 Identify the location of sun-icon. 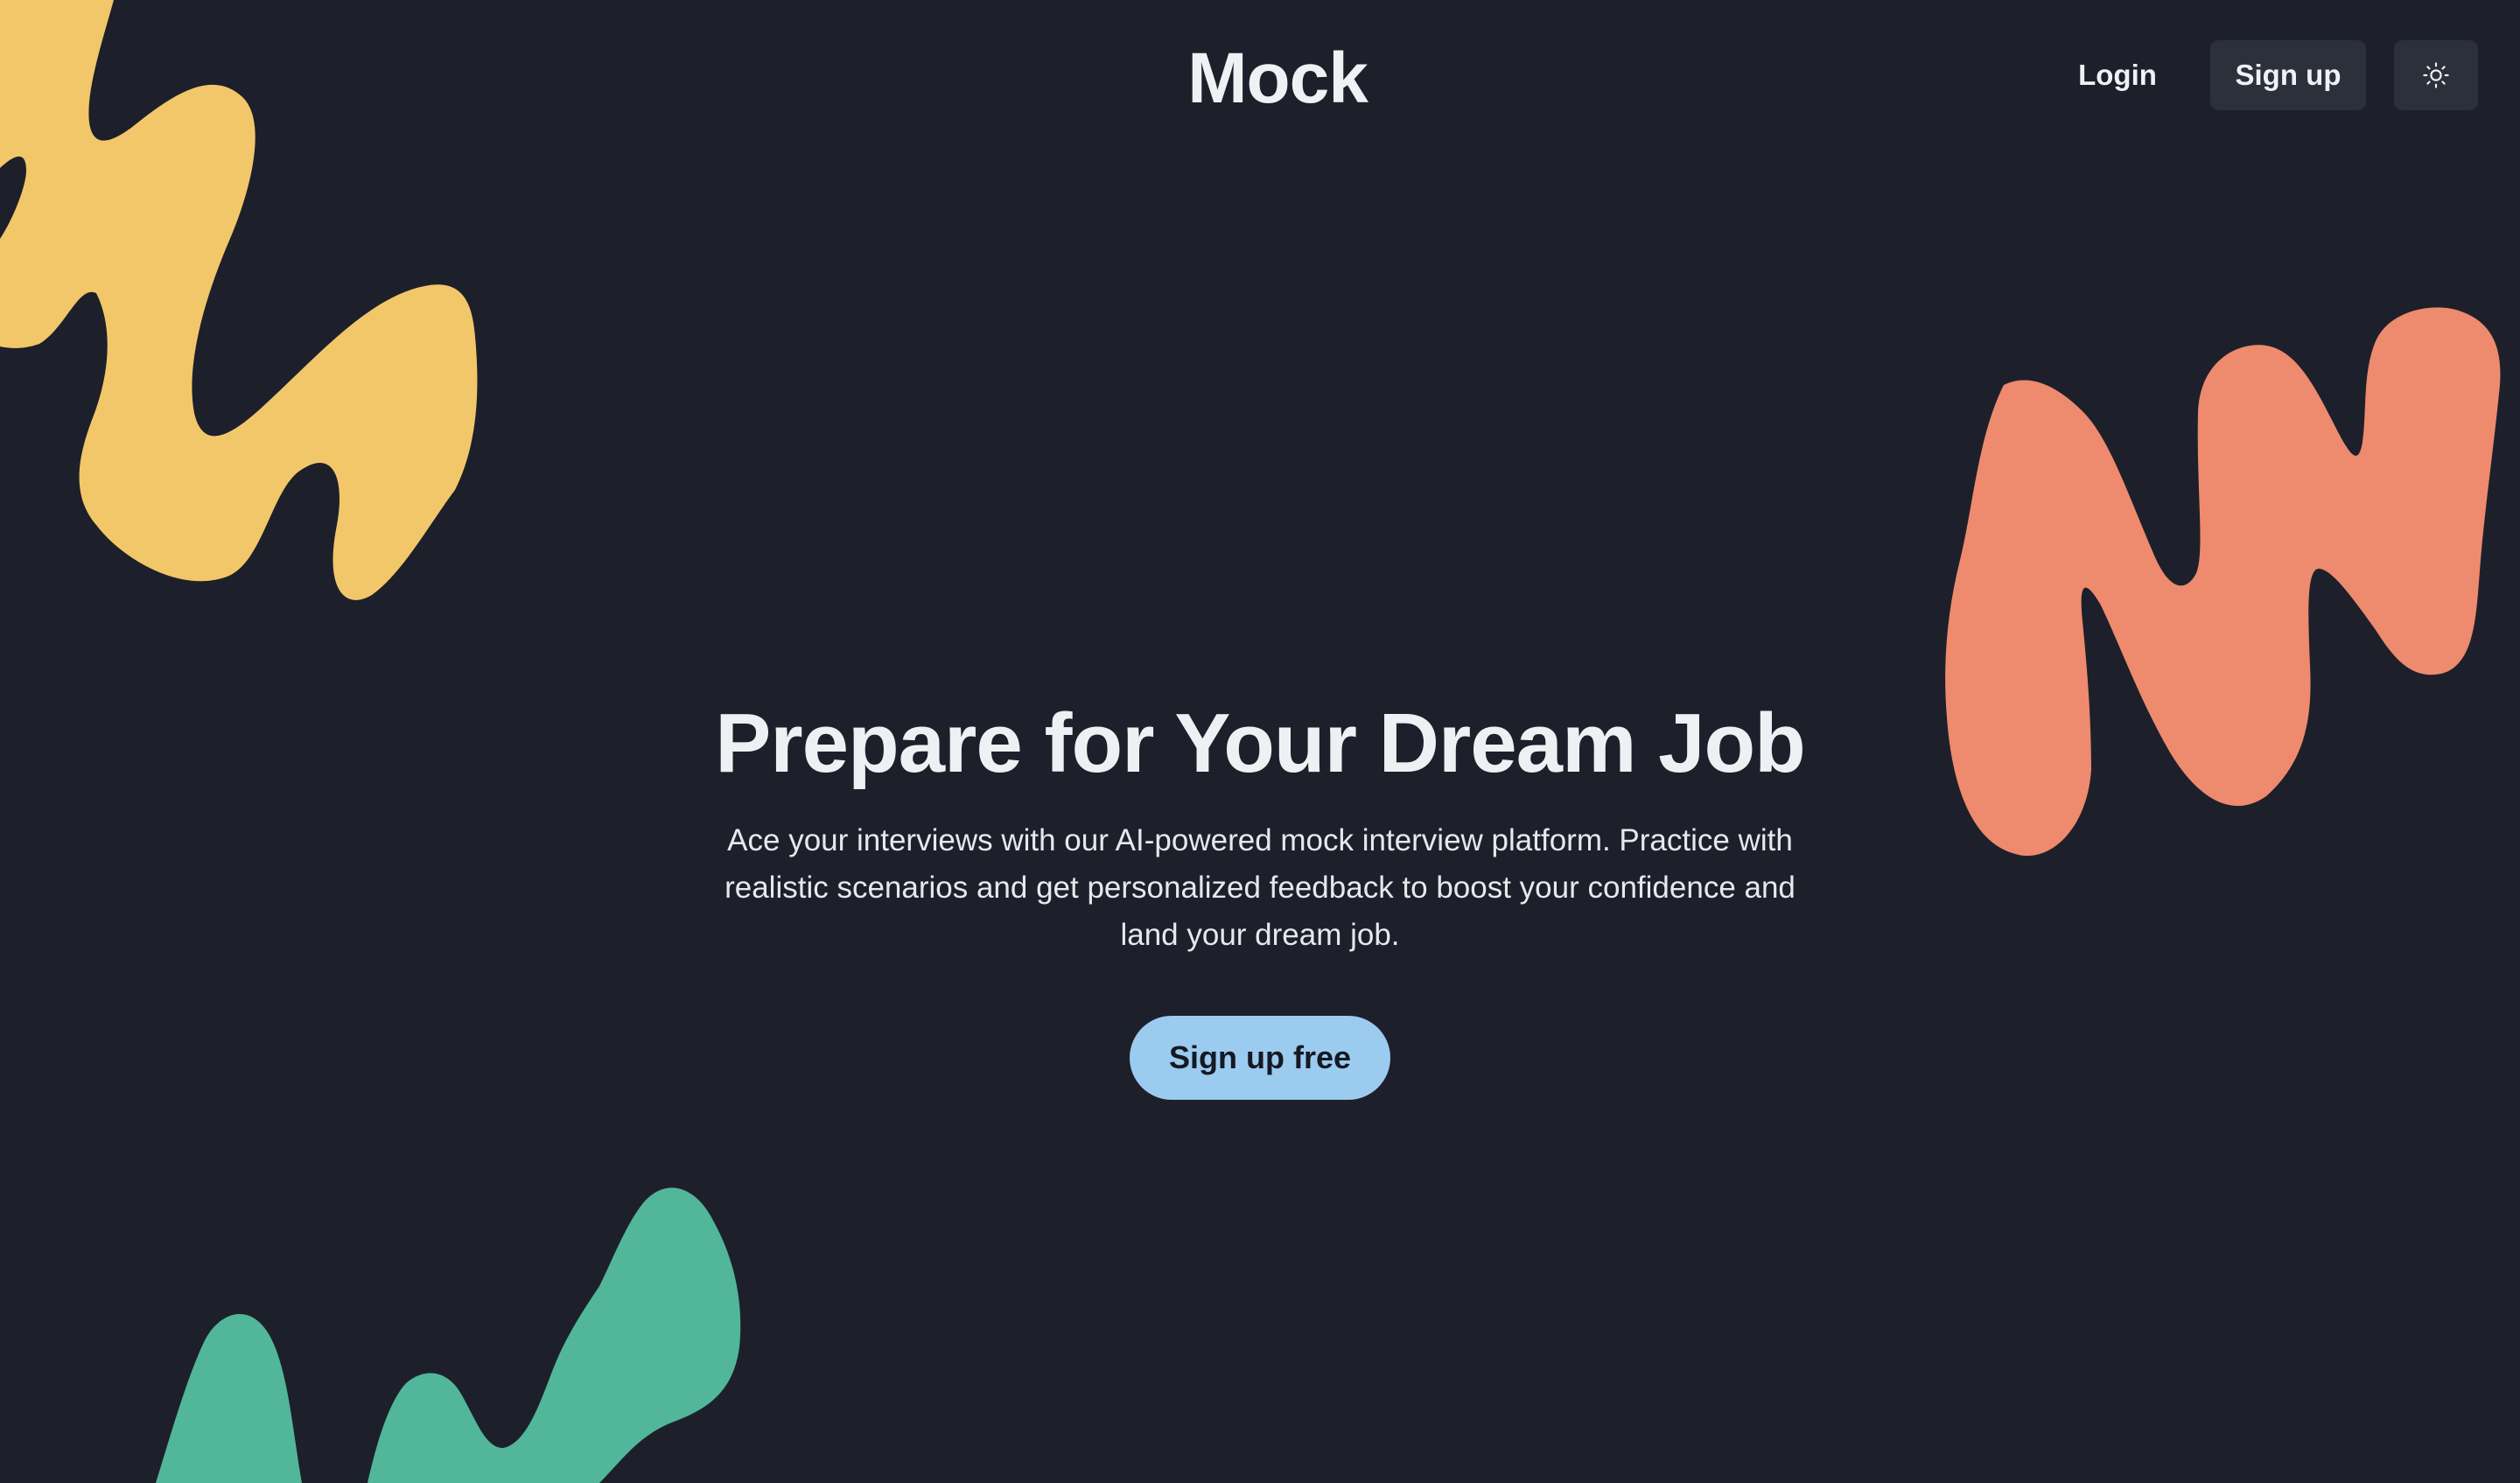
(2436, 75).